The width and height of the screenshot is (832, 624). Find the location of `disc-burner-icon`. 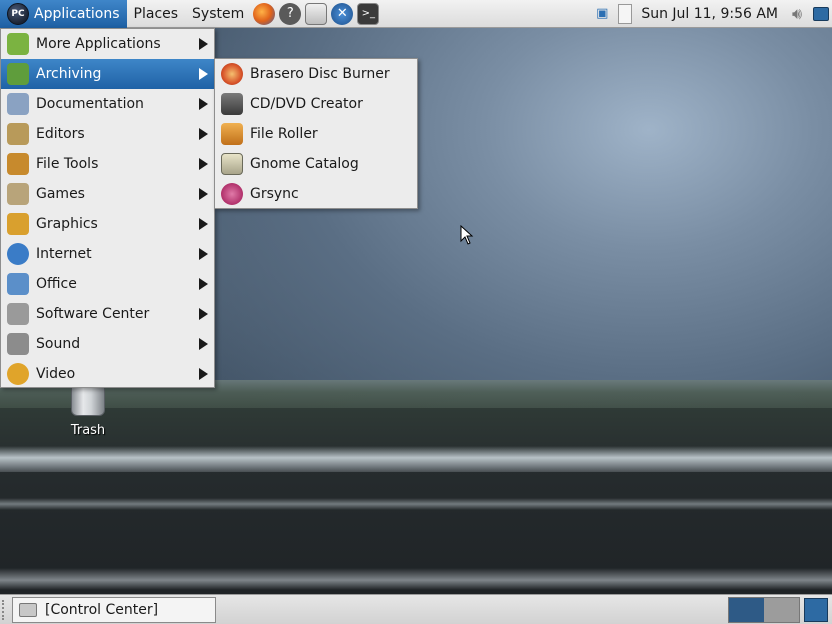

disc-burner-icon is located at coordinates (232, 74).